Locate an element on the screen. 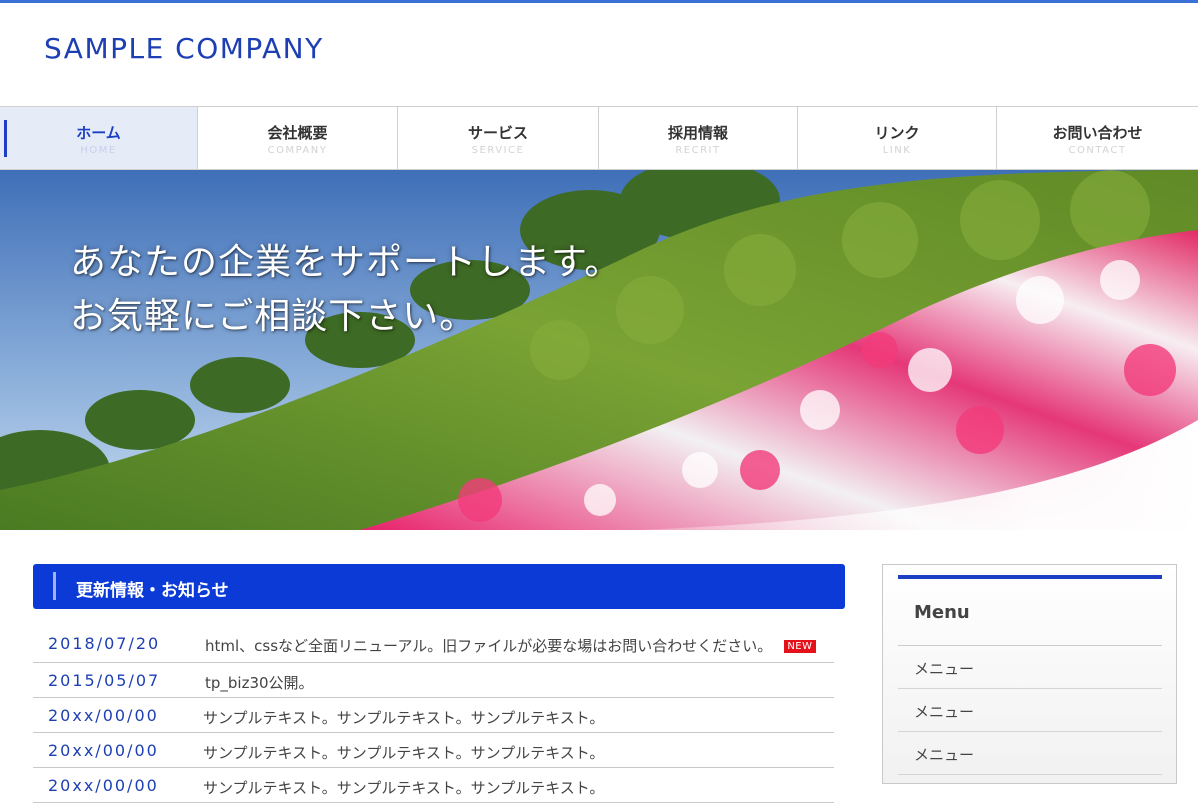  nav-item-recruit: 採用情報 RECRIT is located at coordinates (698, 138).